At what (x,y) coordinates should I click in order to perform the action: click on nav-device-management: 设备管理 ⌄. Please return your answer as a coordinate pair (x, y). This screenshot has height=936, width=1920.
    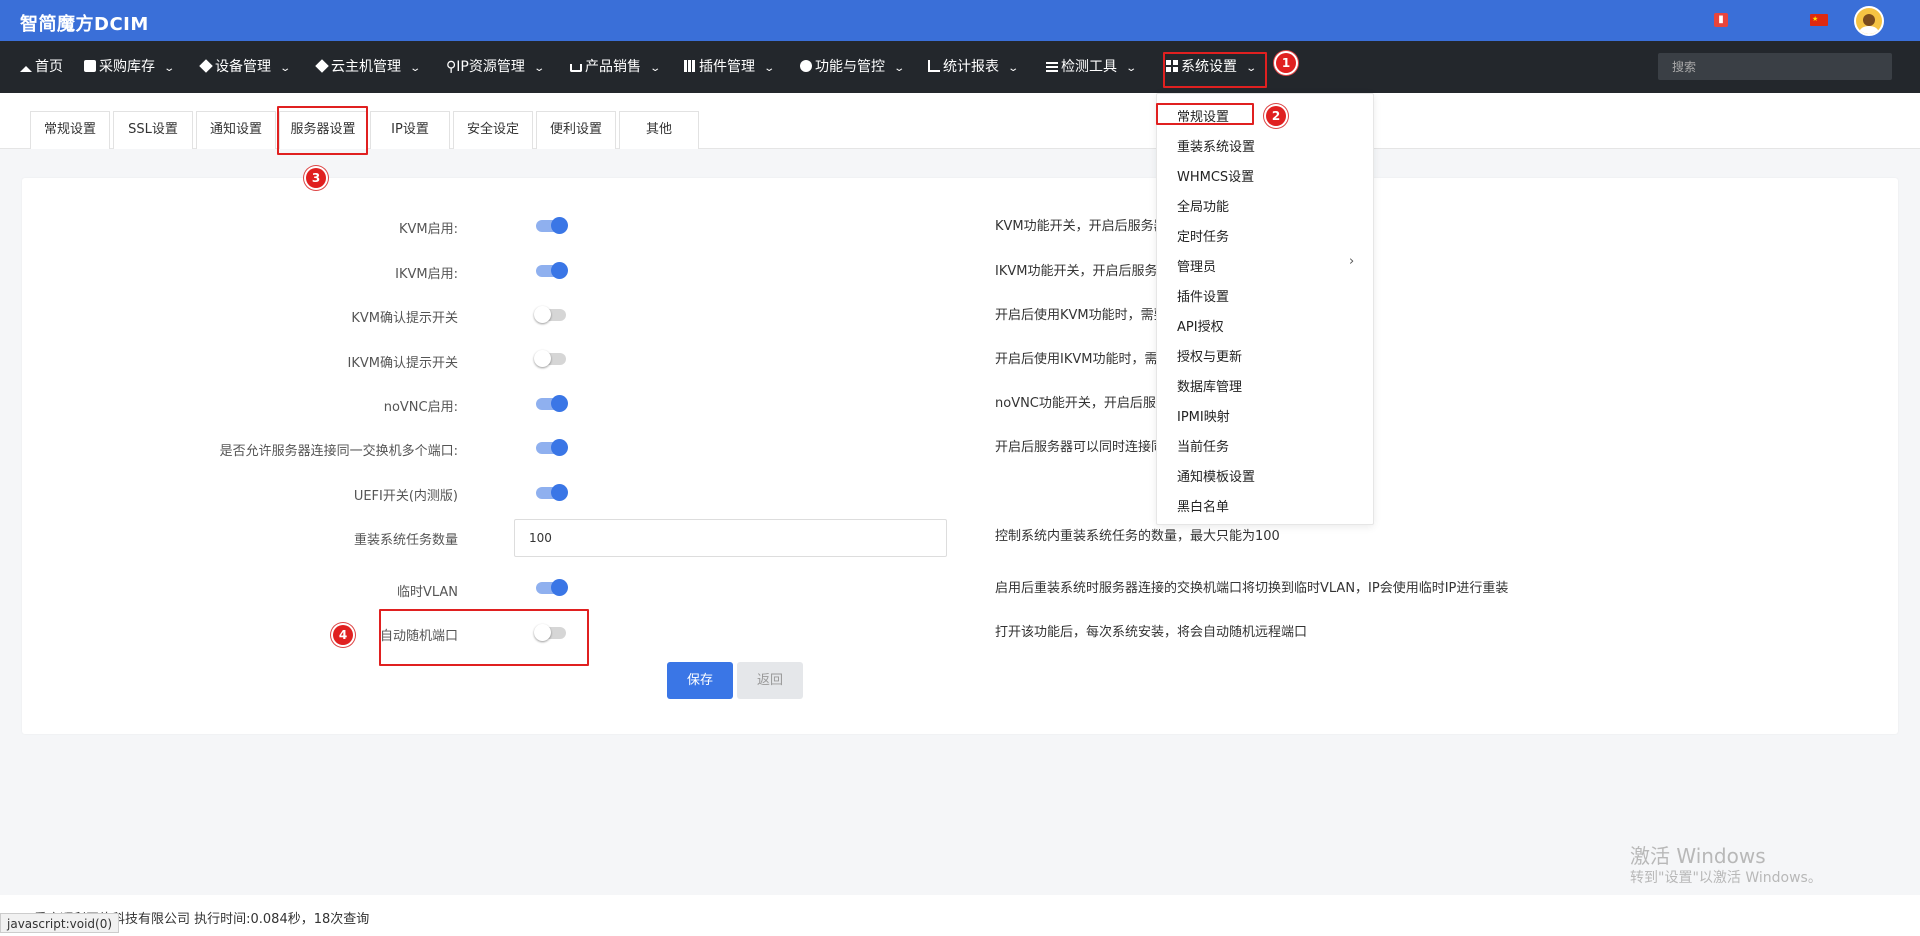
    Looking at the image, I should click on (245, 67).